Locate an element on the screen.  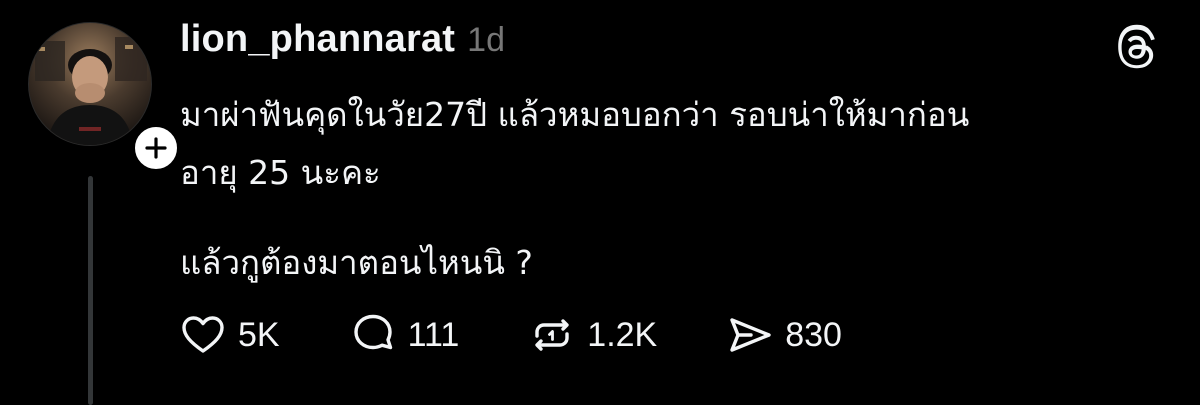
plus-icon is located at coordinates (156, 148).